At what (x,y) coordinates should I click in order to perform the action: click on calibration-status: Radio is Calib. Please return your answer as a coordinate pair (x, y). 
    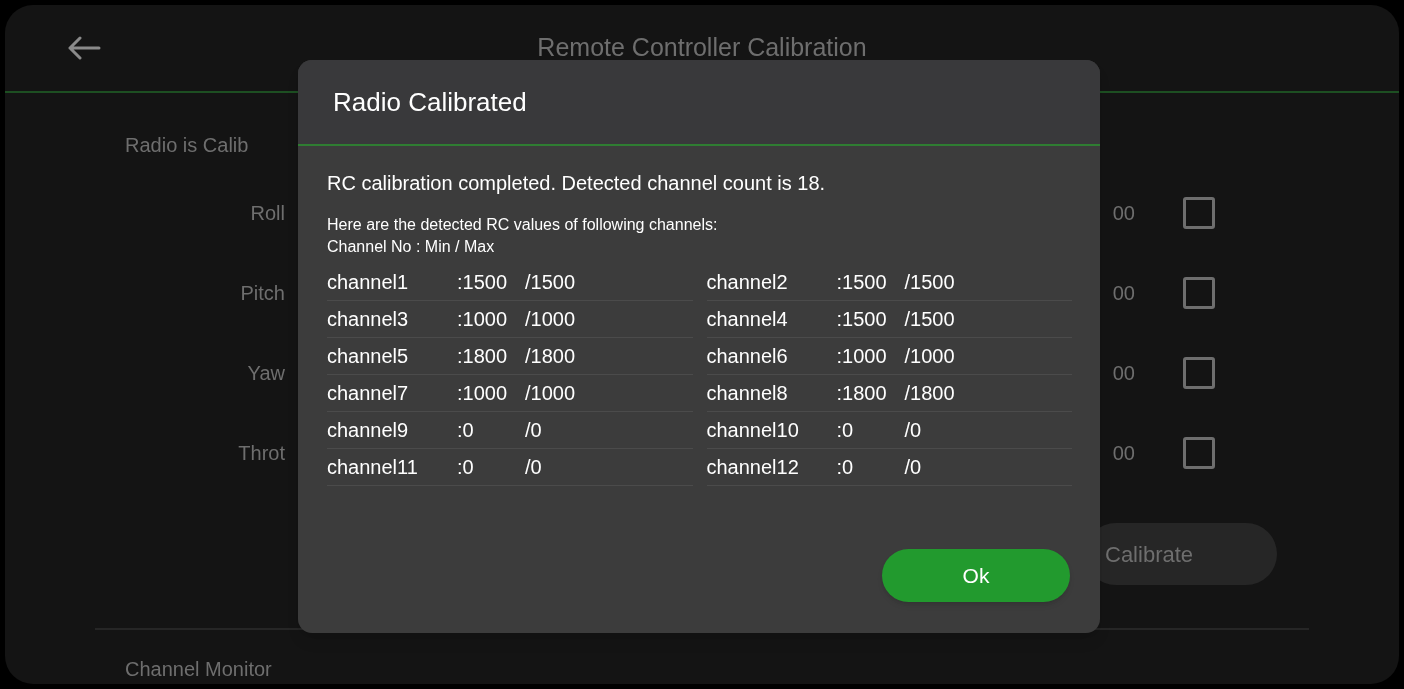
    Looking at the image, I should click on (187, 145).